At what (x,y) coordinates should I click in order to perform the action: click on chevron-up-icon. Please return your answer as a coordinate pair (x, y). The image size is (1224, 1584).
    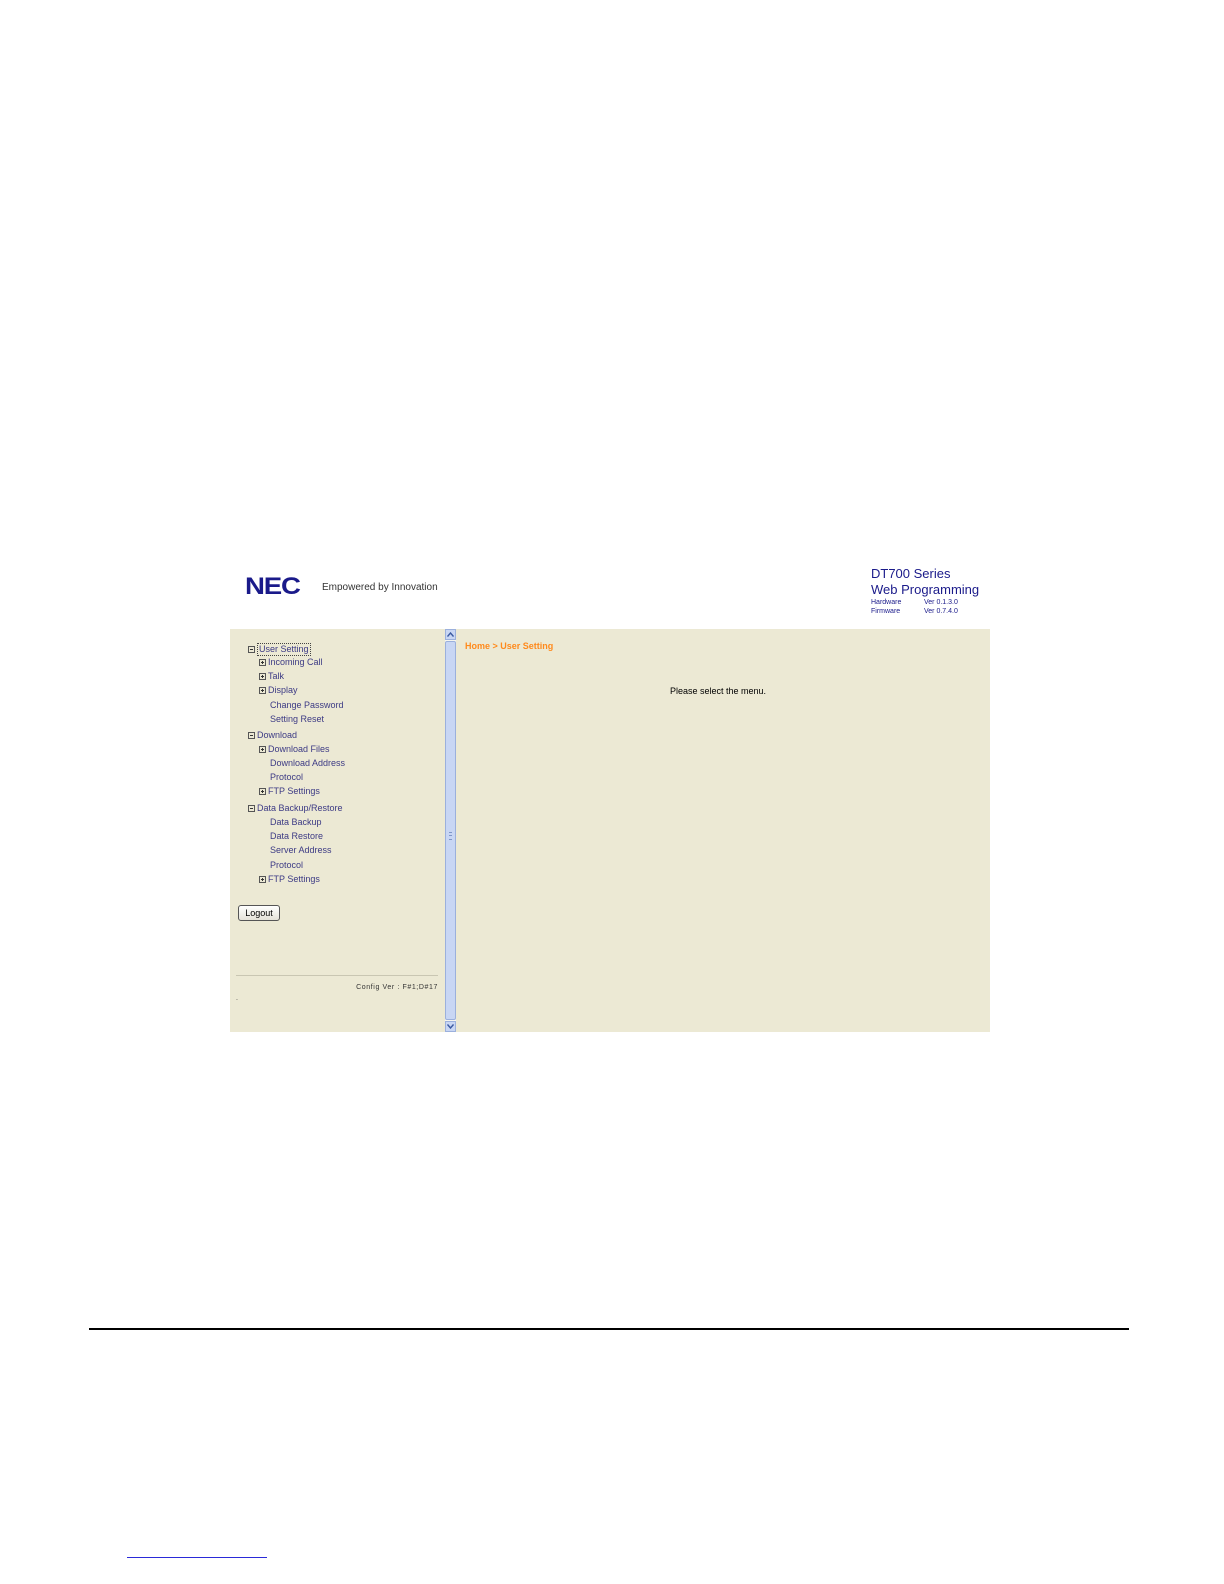
    Looking at the image, I should click on (450, 634).